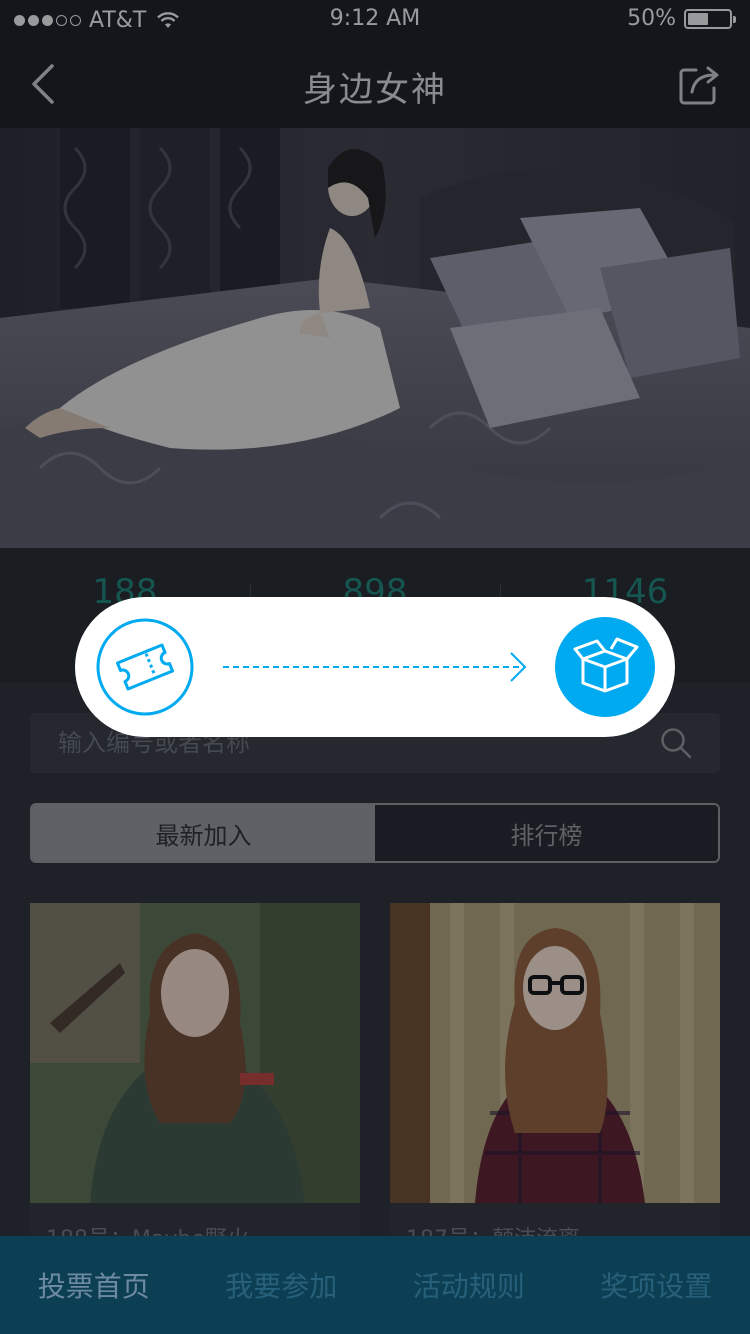  Describe the element at coordinates (282, 1285) in the screenshot. I see `tab-bar-item-join: 我要参加` at that location.